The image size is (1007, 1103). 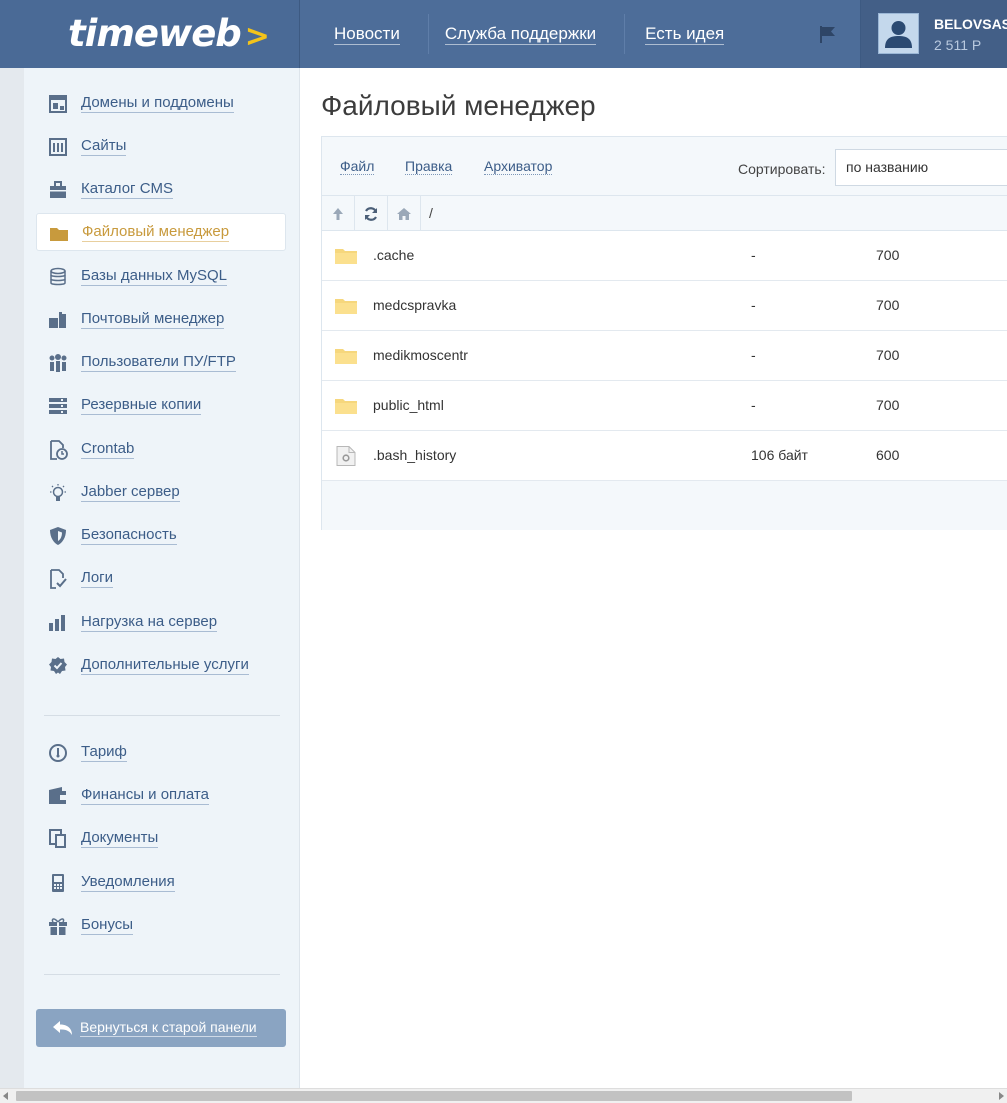 I want to click on menu-archiver: Архиватор, so click(x=518, y=166).